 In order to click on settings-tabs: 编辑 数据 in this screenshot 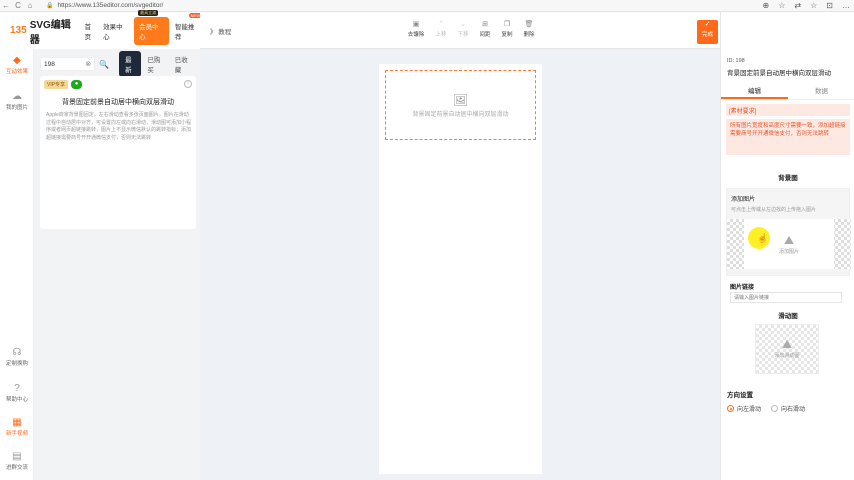, I will do `click(787, 93)`.